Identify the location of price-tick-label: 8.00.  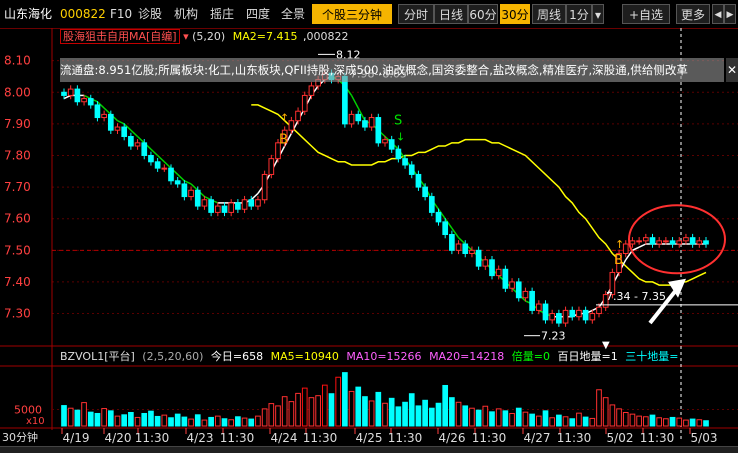
(17, 92).